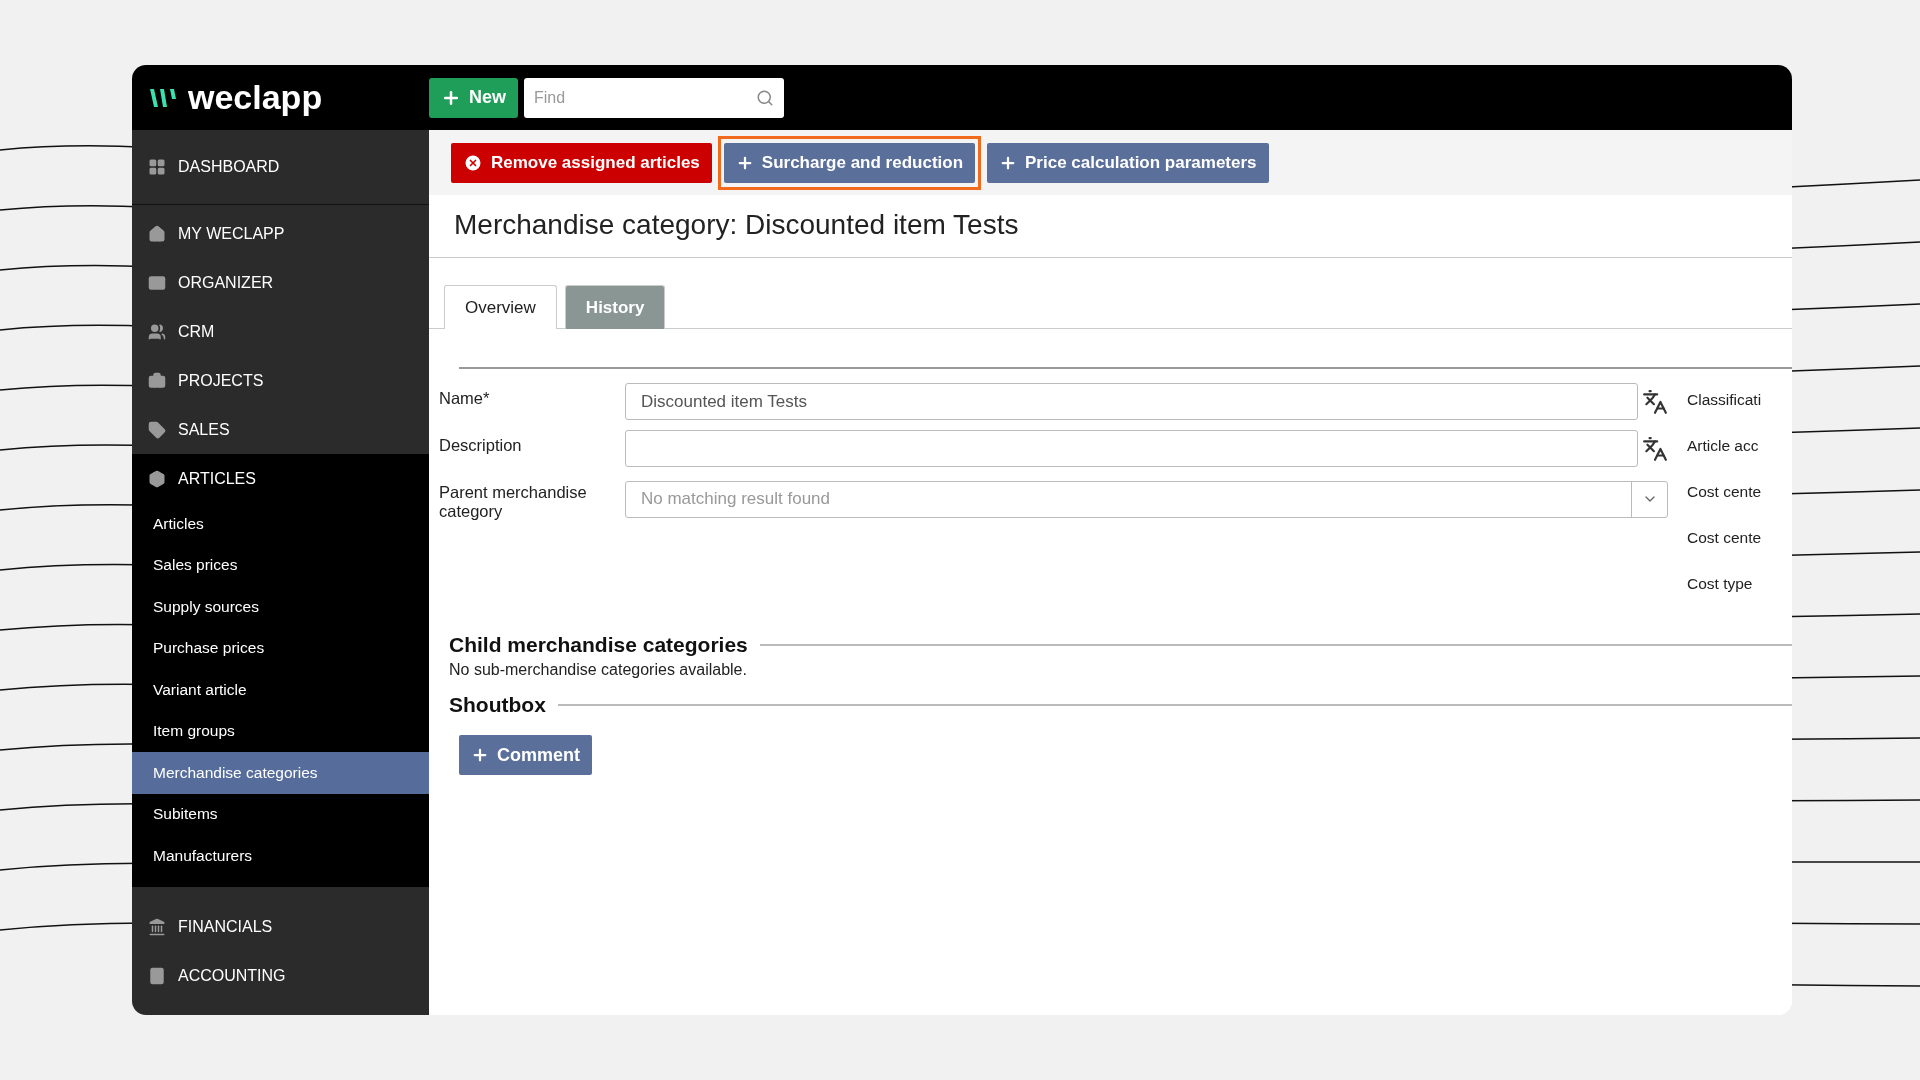  I want to click on sidebar-item: SALES, so click(280, 429).